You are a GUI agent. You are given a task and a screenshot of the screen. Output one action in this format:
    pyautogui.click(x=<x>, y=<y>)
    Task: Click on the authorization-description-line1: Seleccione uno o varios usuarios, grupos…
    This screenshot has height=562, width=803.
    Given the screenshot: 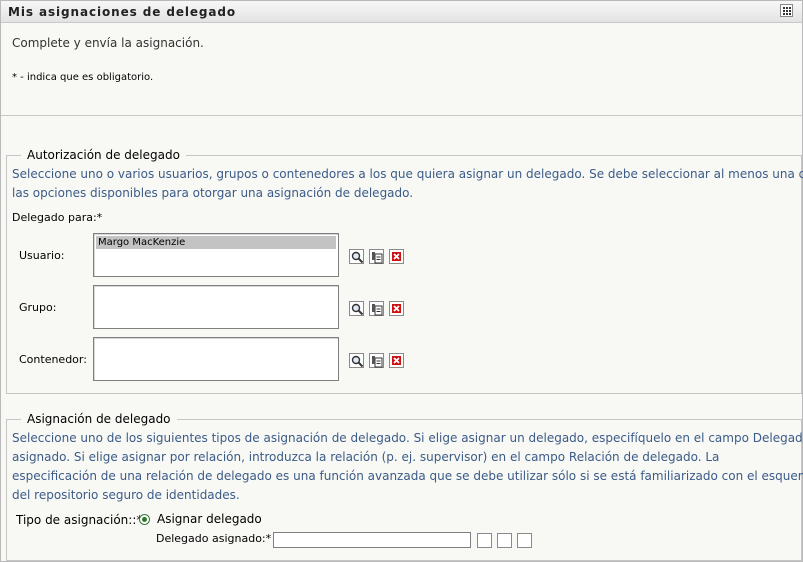 What is the action you would take?
    pyautogui.click(x=407, y=174)
    